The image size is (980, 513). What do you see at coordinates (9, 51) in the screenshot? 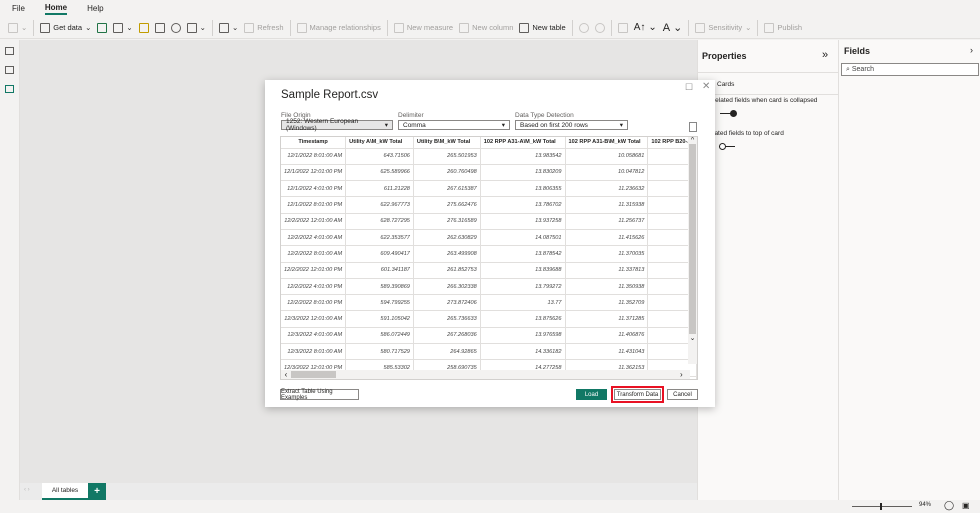
I see `report-view-icon` at bounding box center [9, 51].